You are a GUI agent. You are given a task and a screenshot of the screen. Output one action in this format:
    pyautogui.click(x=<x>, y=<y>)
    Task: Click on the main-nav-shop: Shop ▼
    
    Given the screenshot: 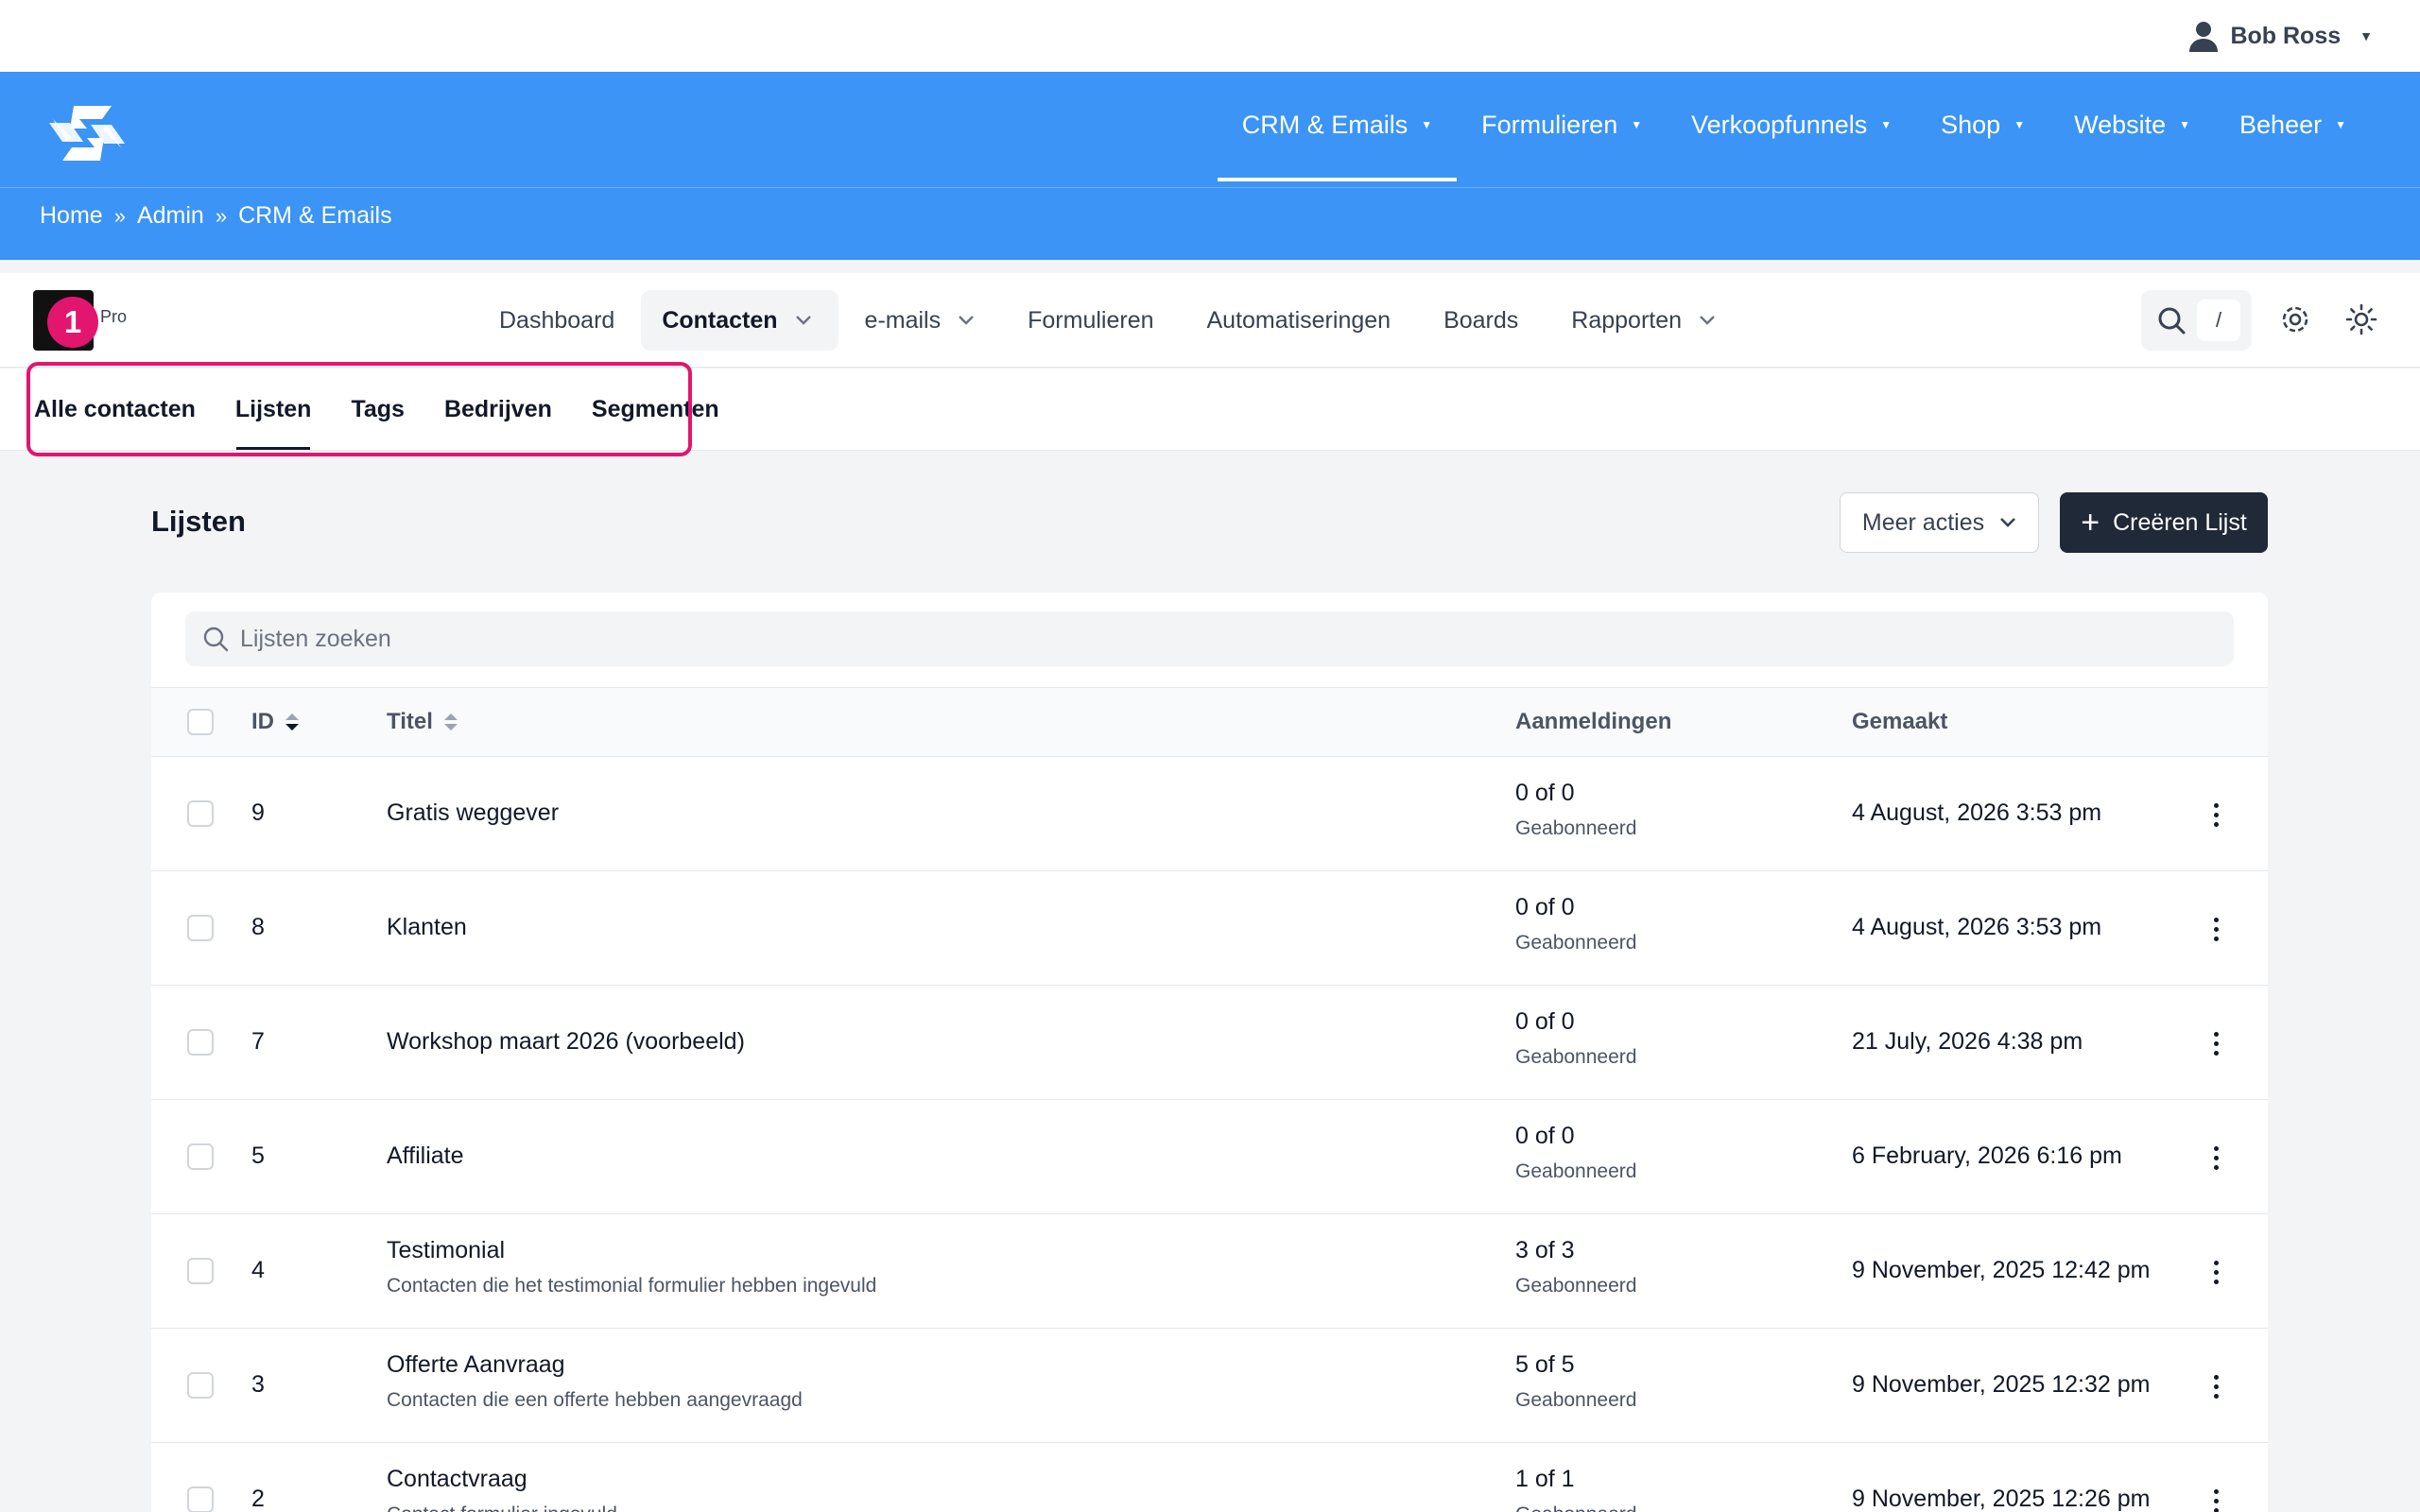 What is the action you would take?
    pyautogui.click(x=1982, y=125)
    